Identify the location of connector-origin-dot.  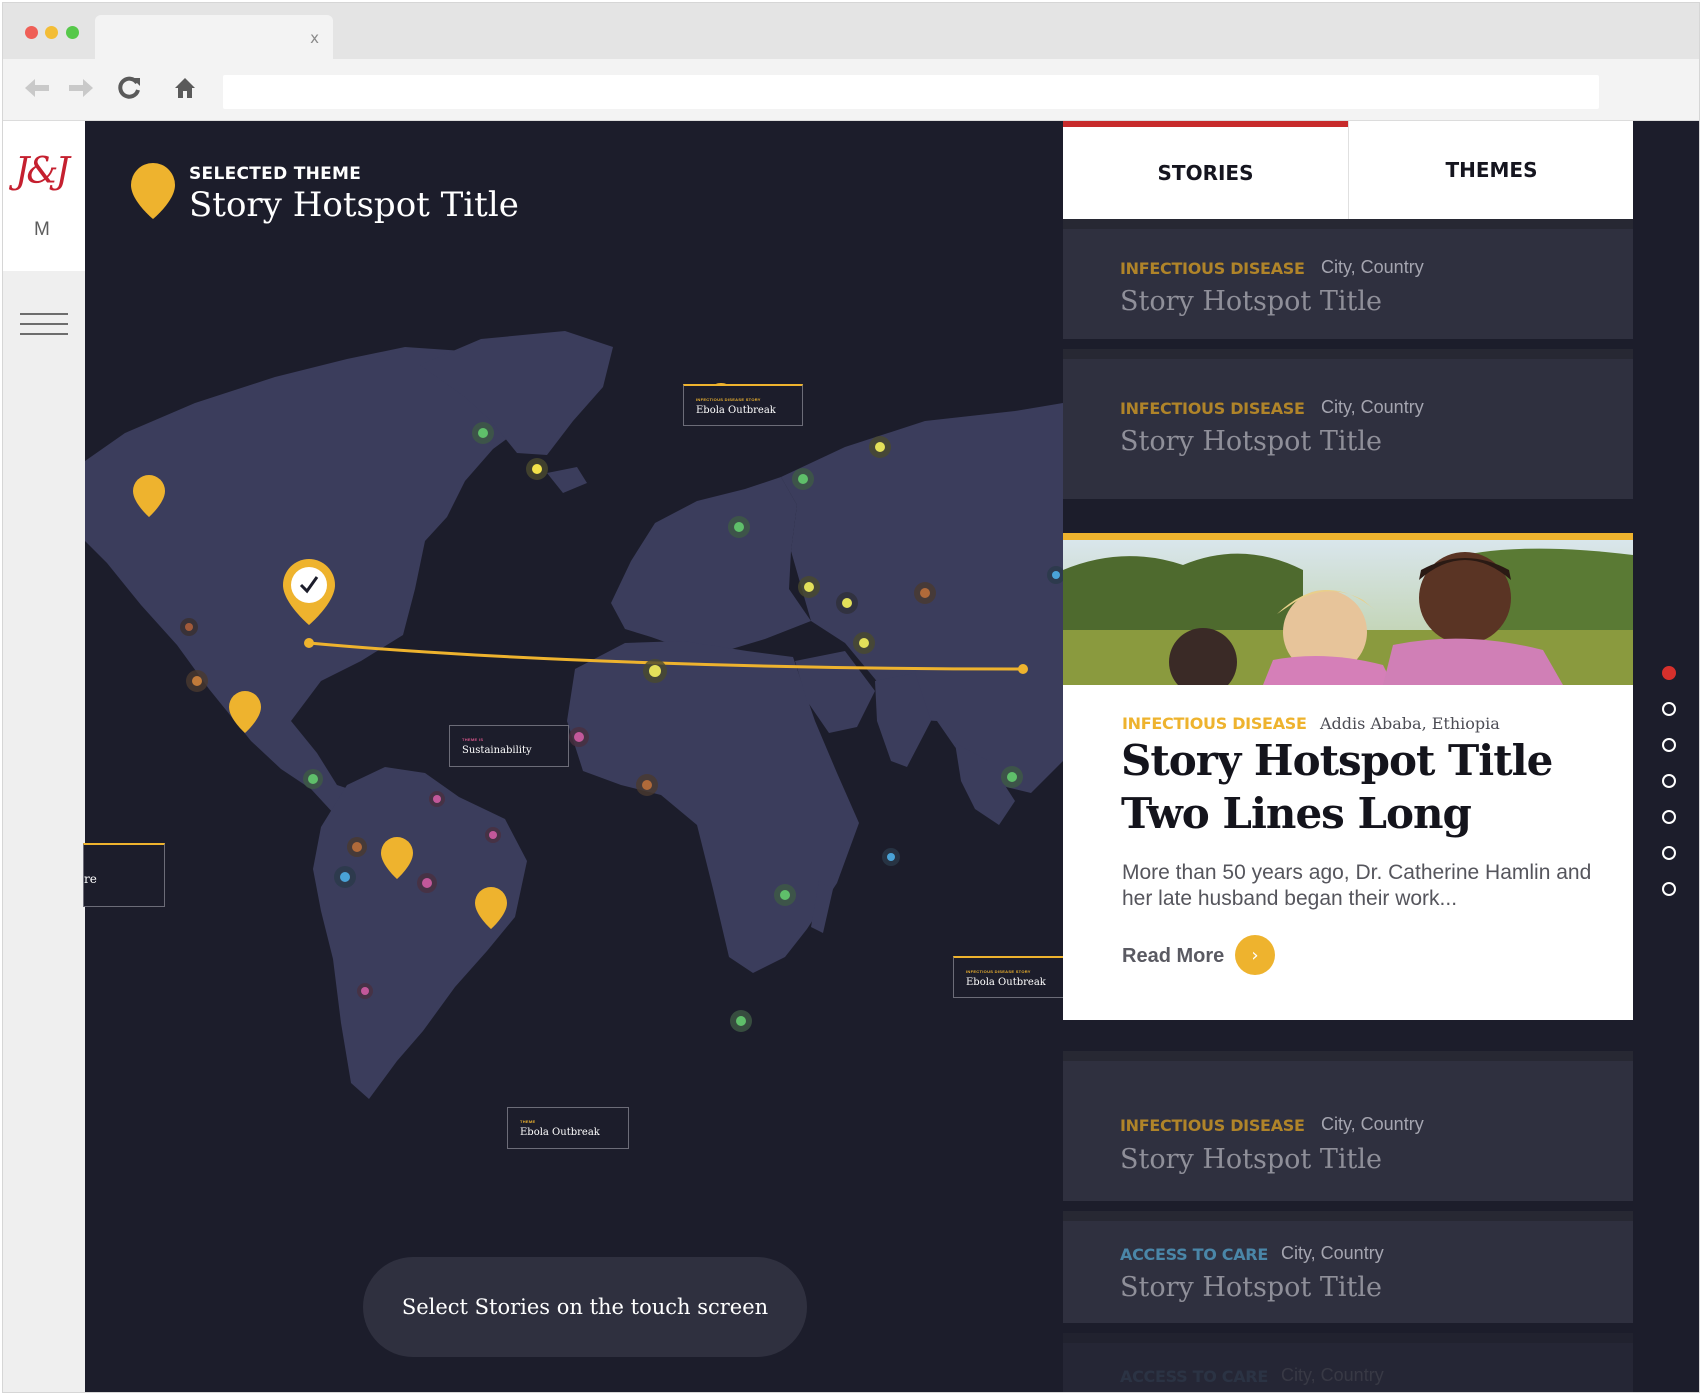
(309, 643).